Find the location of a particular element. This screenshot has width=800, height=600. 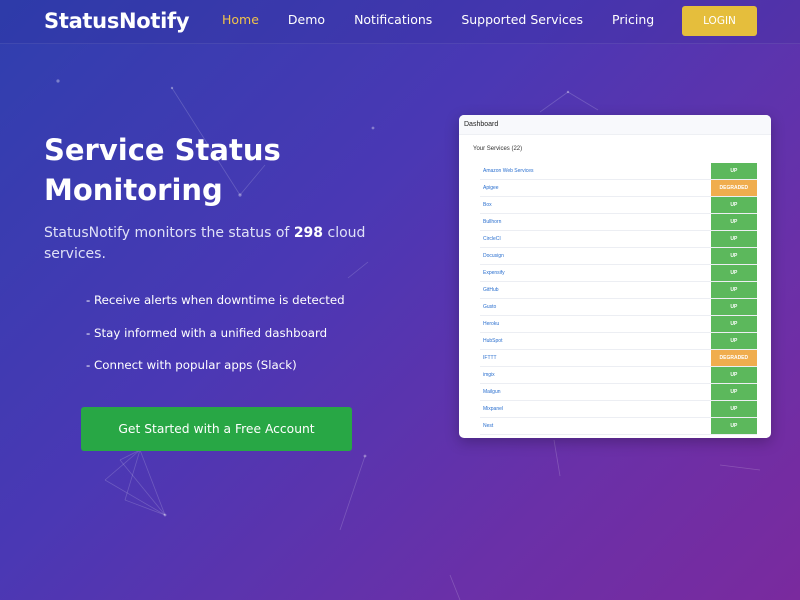

get-started-button: Get Started with a Free Account is located at coordinates (216, 429).